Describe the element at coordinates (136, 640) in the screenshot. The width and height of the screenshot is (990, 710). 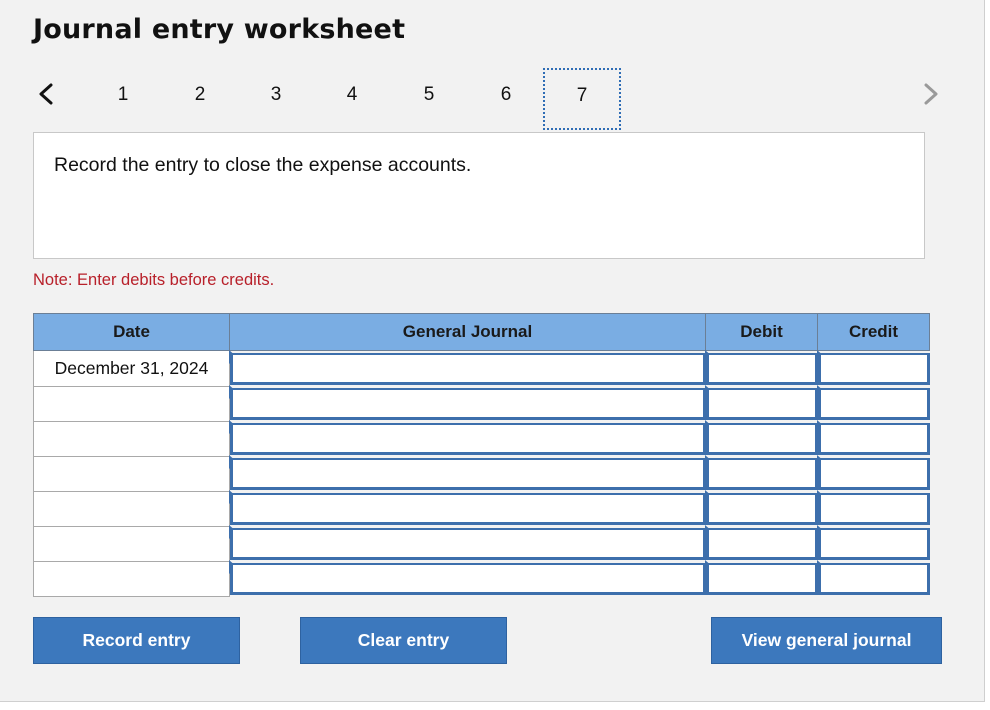
I see `record-entry-button: Record entry` at that location.